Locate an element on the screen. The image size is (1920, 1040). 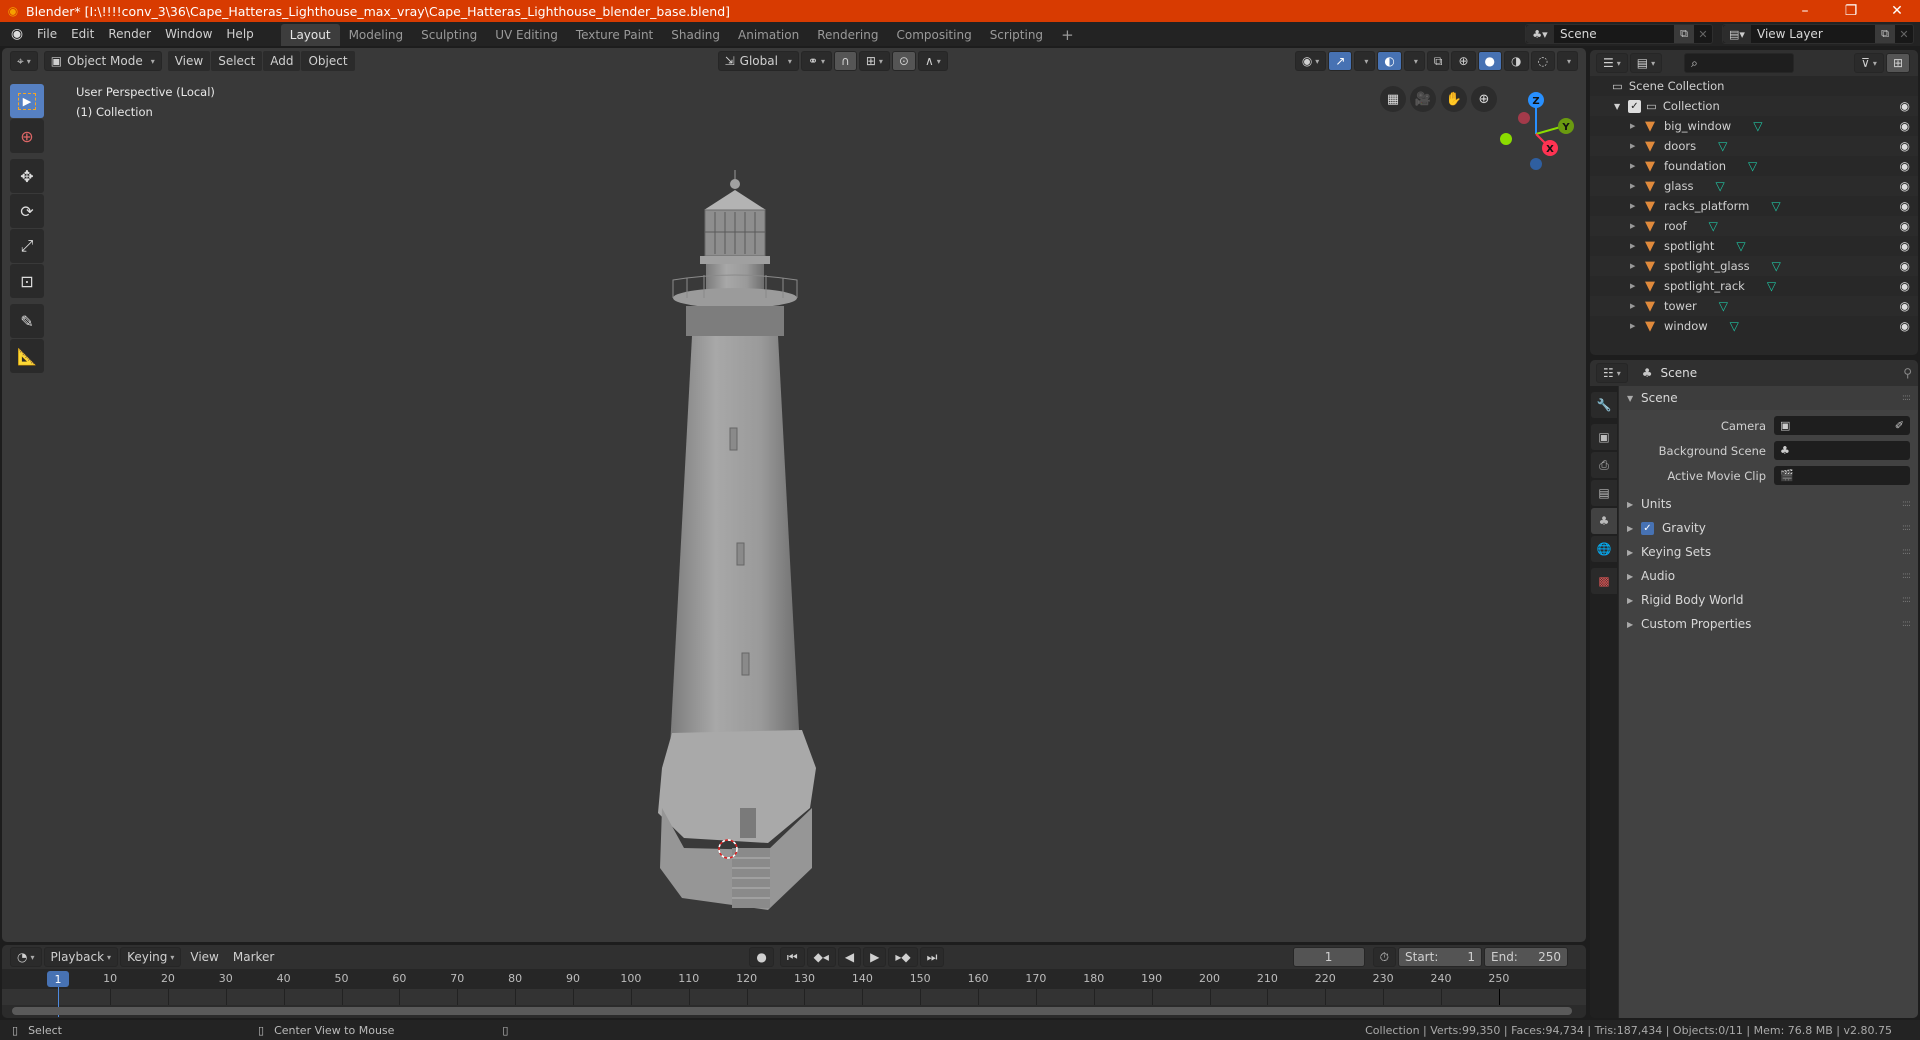
tab-view-layer: ▤ is located at coordinates (1604, 493).